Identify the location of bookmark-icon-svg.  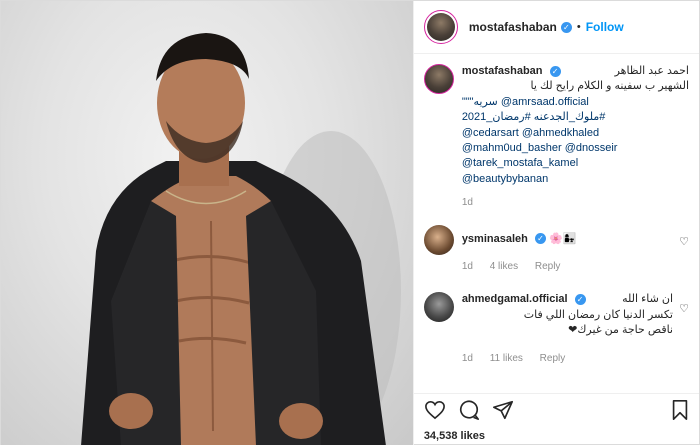
(680, 409).